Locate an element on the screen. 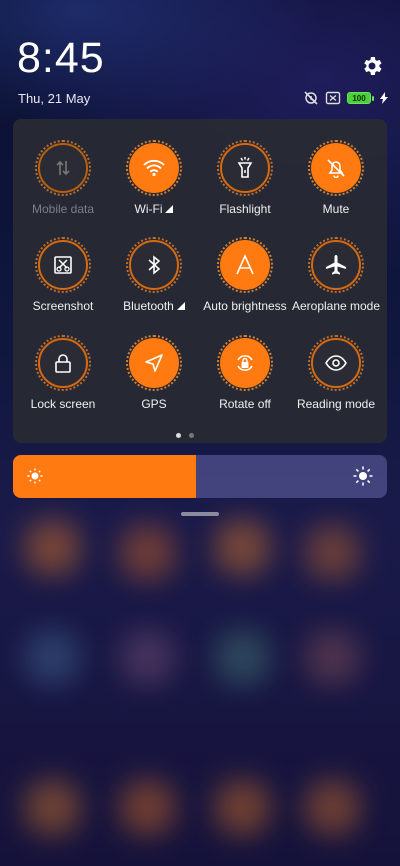  toggle-wifi: Wi-Fi is located at coordinates (154, 178).